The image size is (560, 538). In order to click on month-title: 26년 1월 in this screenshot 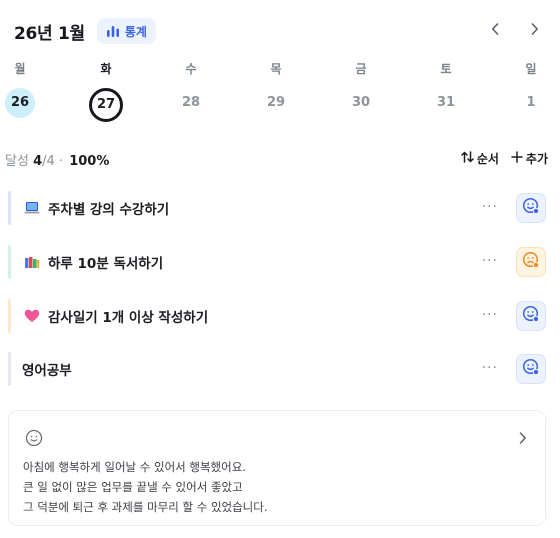, I will do `click(49, 33)`.